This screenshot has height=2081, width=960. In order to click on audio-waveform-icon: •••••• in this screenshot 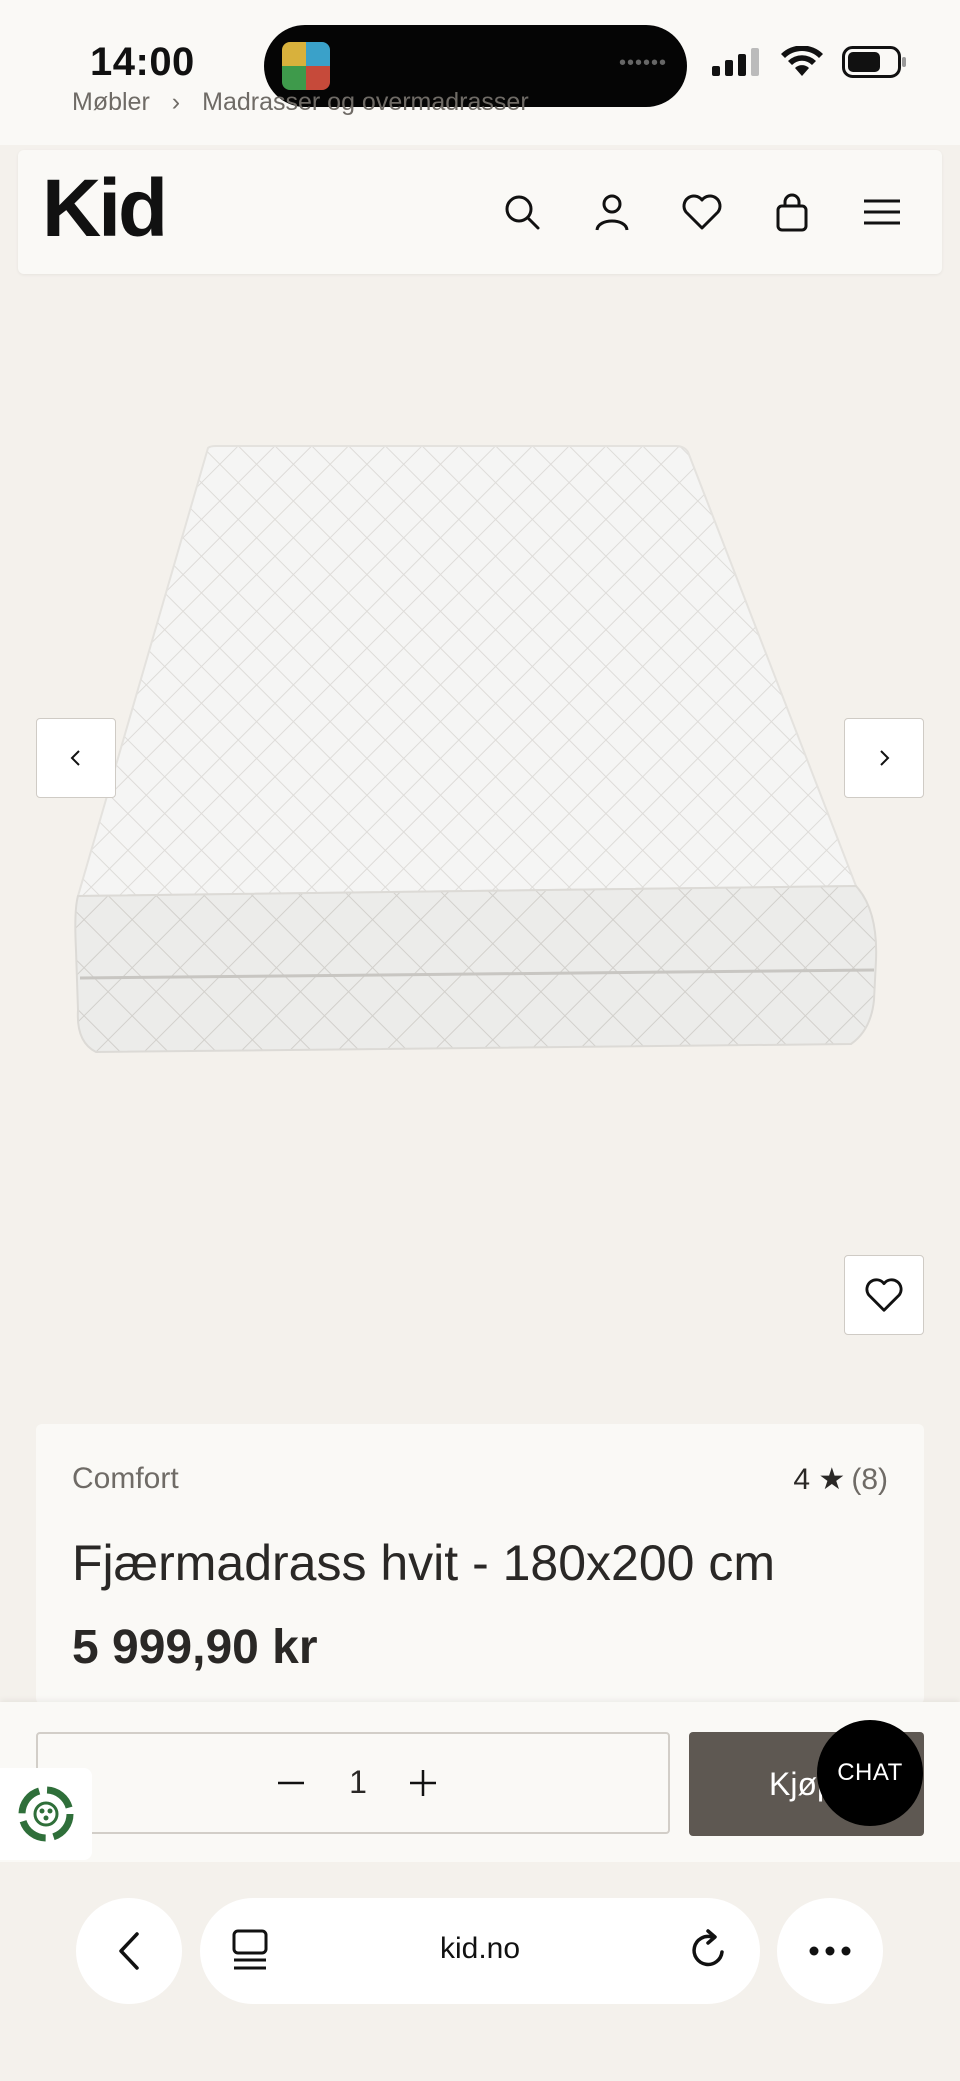, I will do `click(642, 63)`.